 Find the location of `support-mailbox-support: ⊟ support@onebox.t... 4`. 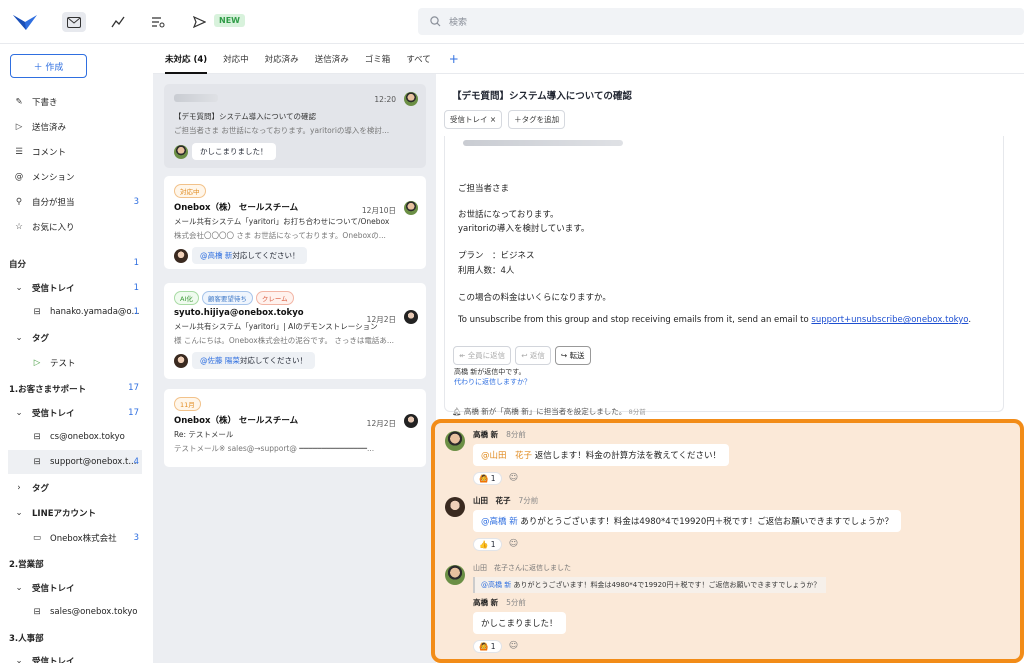

support-mailbox-support: ⊟ support@onebox.t... 4 is located at coordinates (75, 462).